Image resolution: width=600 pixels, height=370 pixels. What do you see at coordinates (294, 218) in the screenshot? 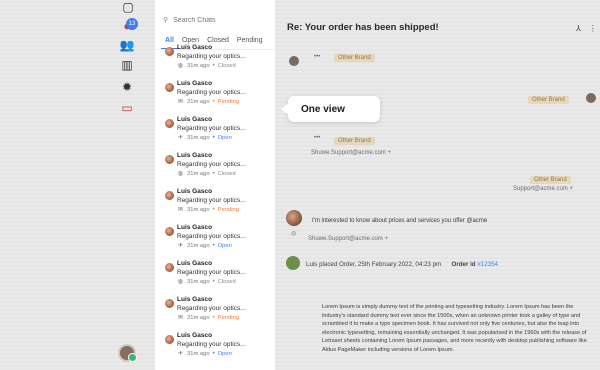
I see `customer-avatar` at bounding box center [294, 218].